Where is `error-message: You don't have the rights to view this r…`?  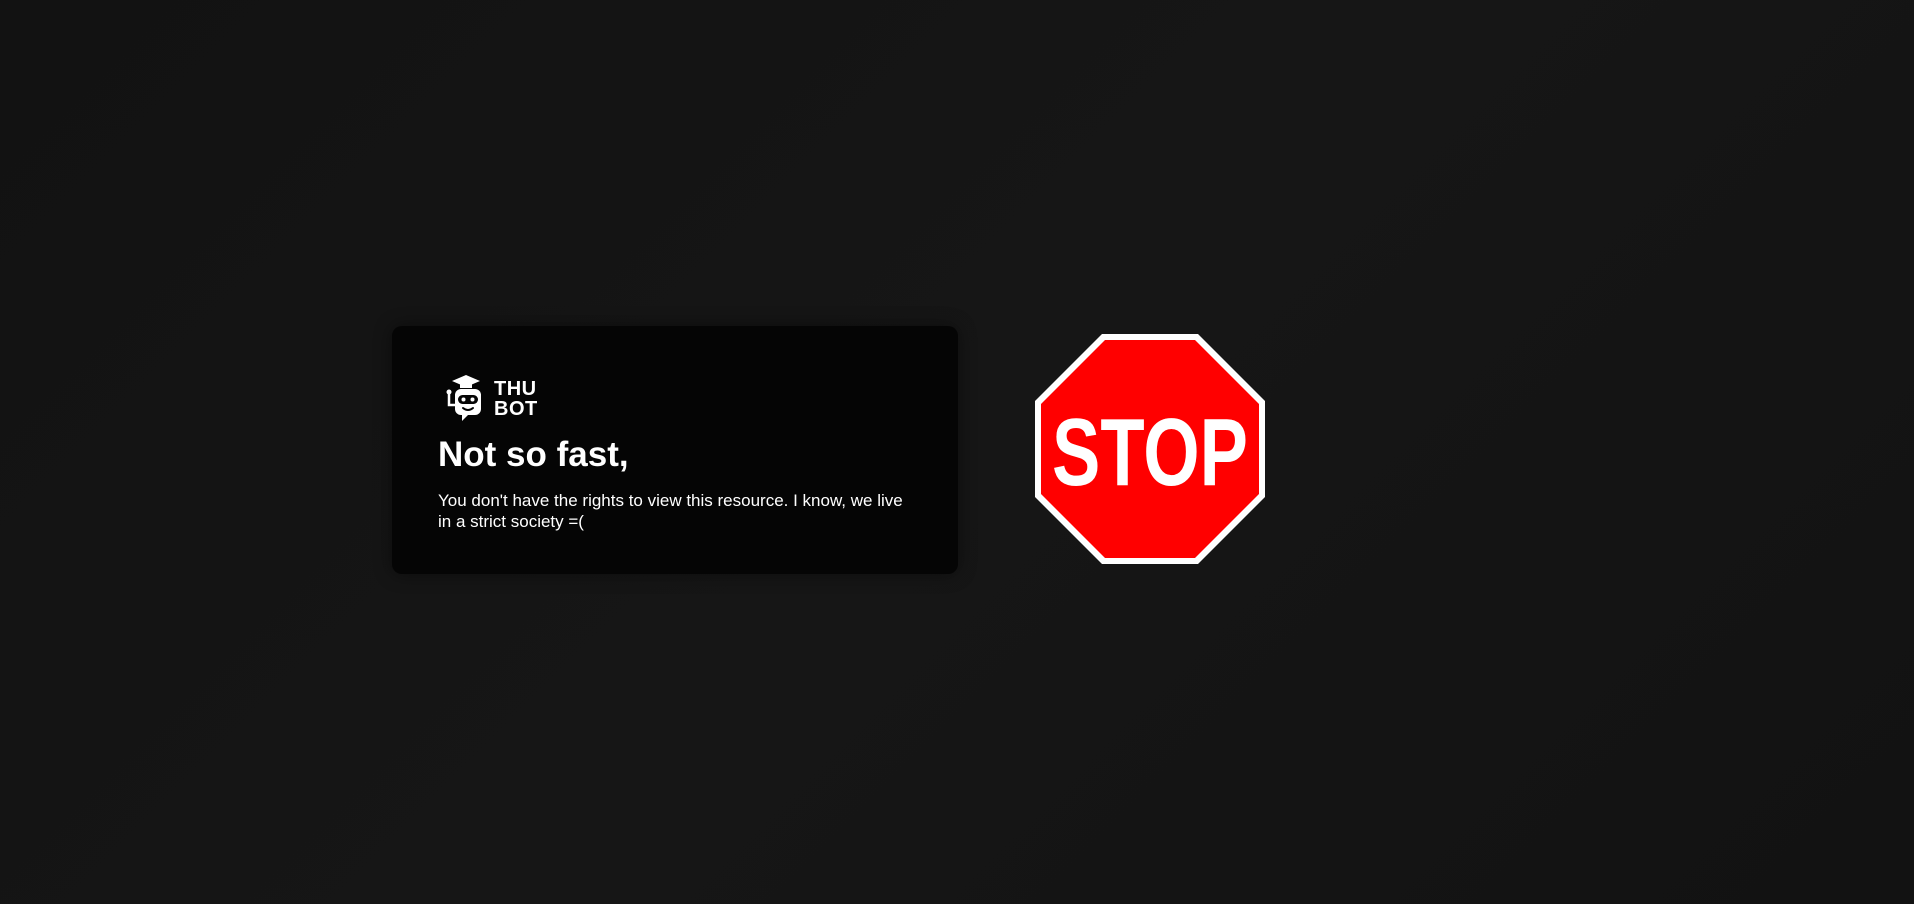
error-message: You don't have the rights to view this r… is located at coordinates (670, 511).